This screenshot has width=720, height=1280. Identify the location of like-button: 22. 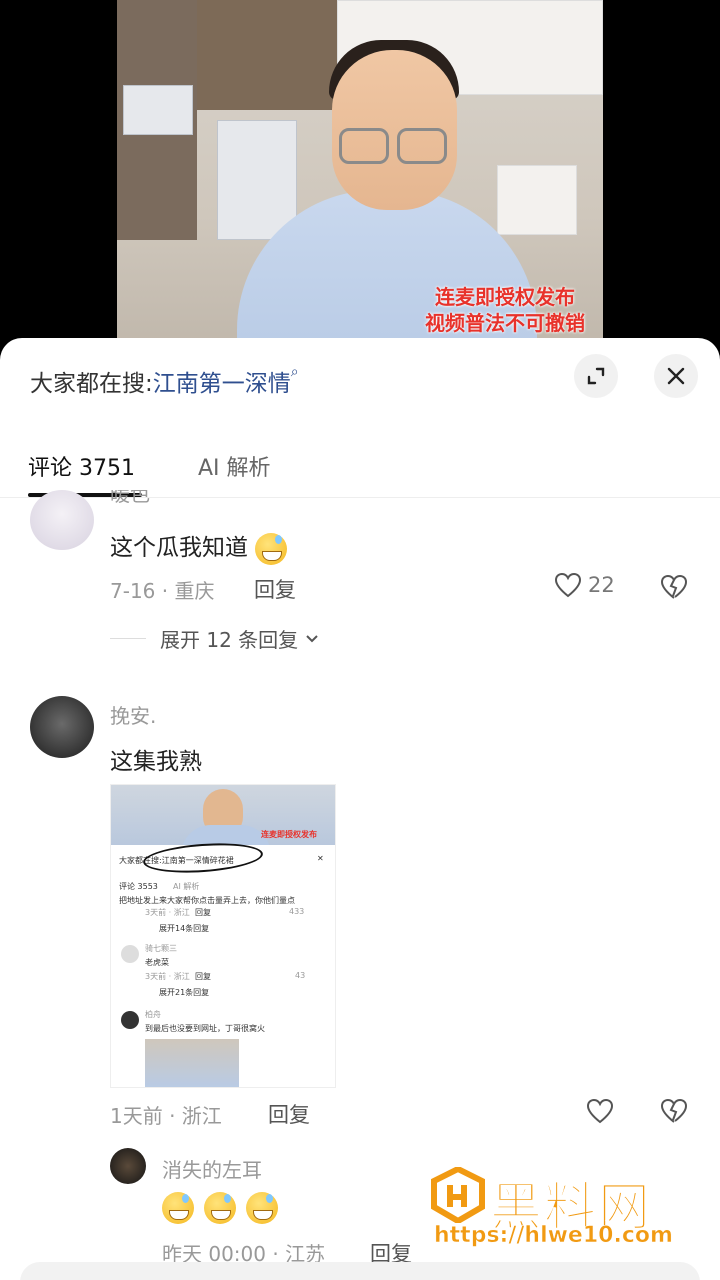
(584, 585).